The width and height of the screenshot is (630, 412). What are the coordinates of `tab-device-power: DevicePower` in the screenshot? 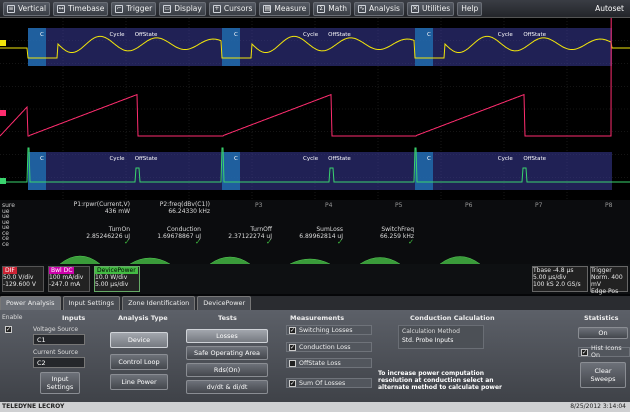 It's located at (224, 303).